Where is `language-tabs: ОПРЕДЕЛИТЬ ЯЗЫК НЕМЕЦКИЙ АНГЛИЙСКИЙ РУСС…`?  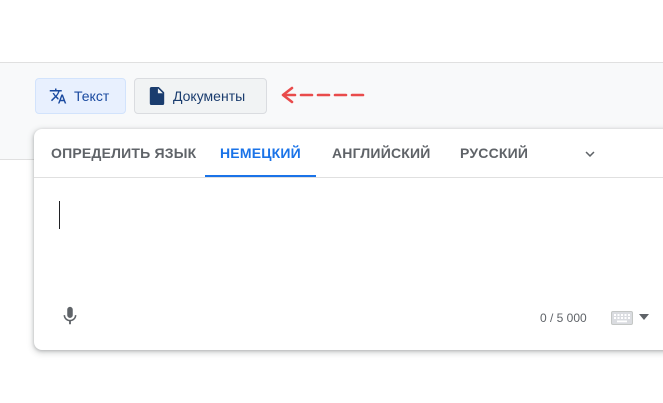 language-tabs: ОПРЕДЕЛИТЬ ЯЗЫК НЕМЕЦКИЙ АНГЛИЙСКИЙ РУСС… is located at coordinates (348, 153).